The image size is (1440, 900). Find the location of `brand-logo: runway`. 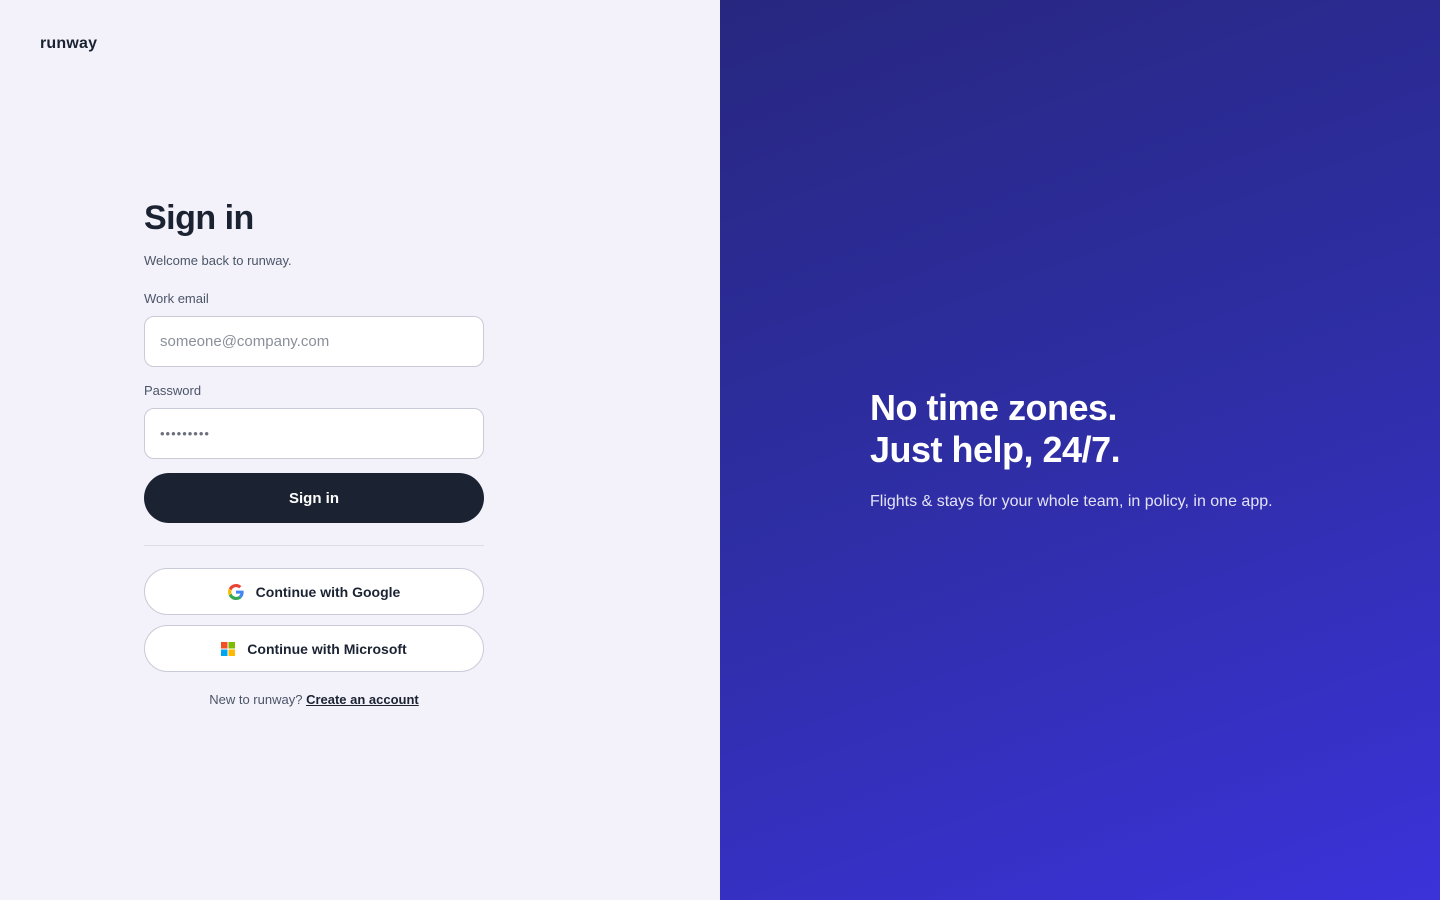

brand-logo: runway is located at coordinates (68, 44).